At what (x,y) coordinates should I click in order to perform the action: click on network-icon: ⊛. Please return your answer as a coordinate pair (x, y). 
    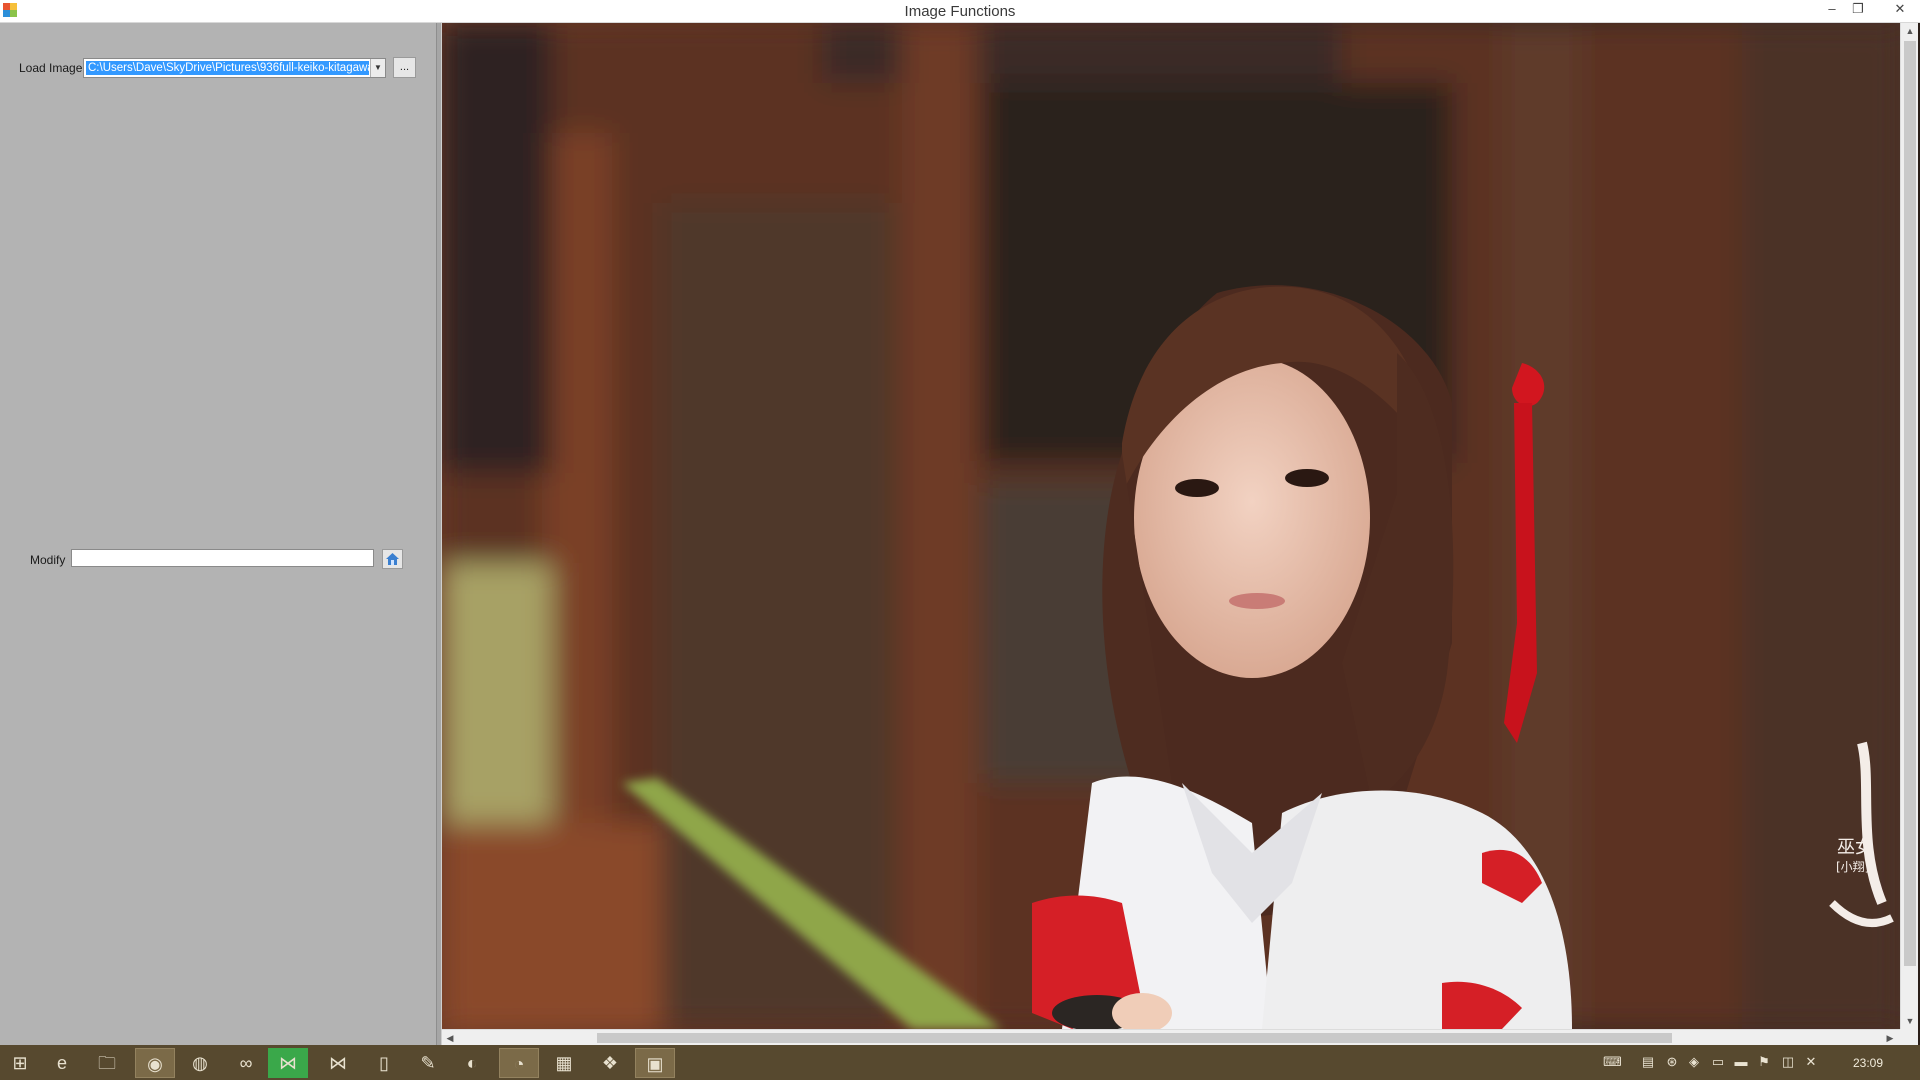
    Looking at the image, I should click on (1672, 1062).